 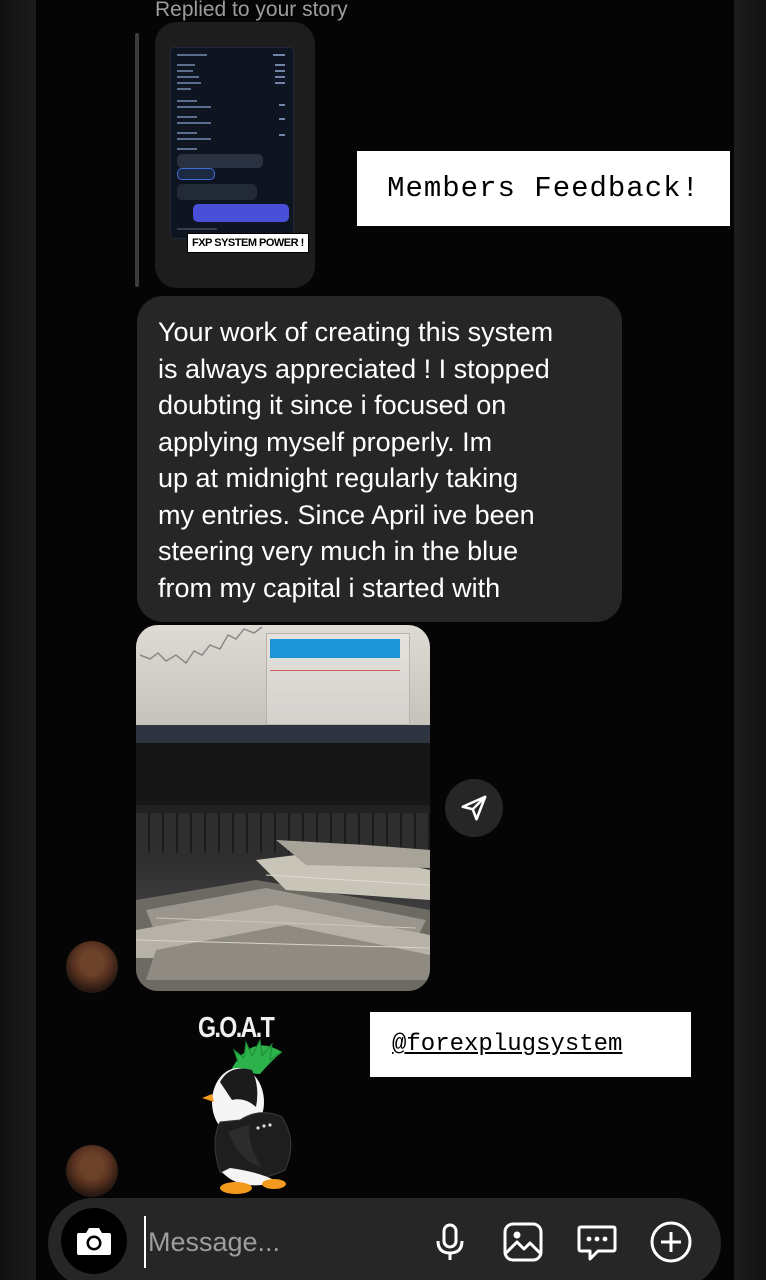 I want to click on add-button, so click(x=671, y=1242).